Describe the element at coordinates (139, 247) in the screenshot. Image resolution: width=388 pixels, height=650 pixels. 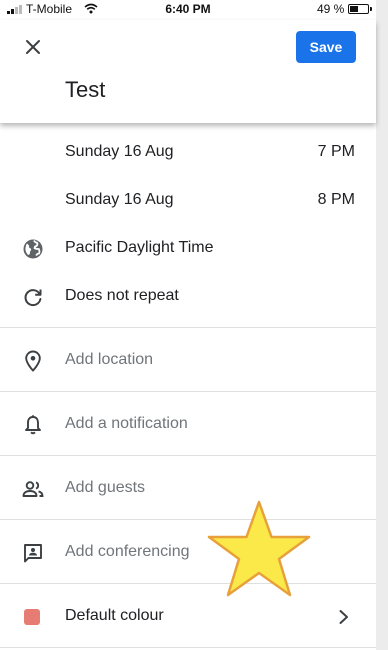
I see `timezone-label: Pacific Daylight Time` at that location.